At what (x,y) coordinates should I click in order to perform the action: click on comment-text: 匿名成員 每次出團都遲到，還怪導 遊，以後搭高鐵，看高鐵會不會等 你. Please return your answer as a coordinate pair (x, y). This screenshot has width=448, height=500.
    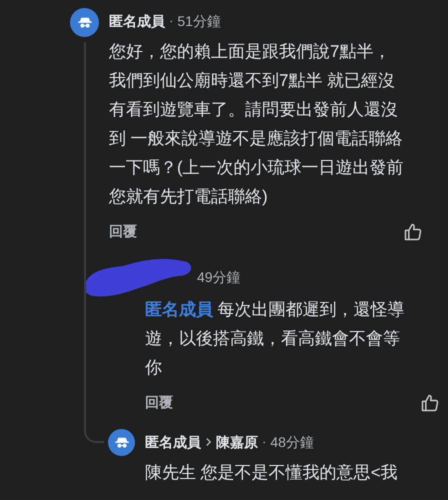
    Looking at the image, I should click on (275, 339).